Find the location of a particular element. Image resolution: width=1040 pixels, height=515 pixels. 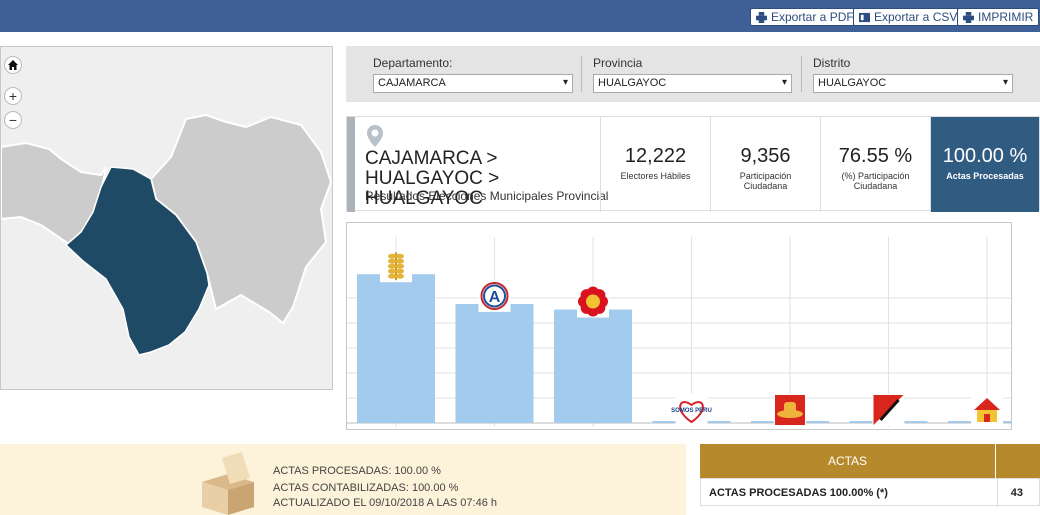

distrito-filter: Distrito HUALGAYOC is located at coordinates (913, 76).